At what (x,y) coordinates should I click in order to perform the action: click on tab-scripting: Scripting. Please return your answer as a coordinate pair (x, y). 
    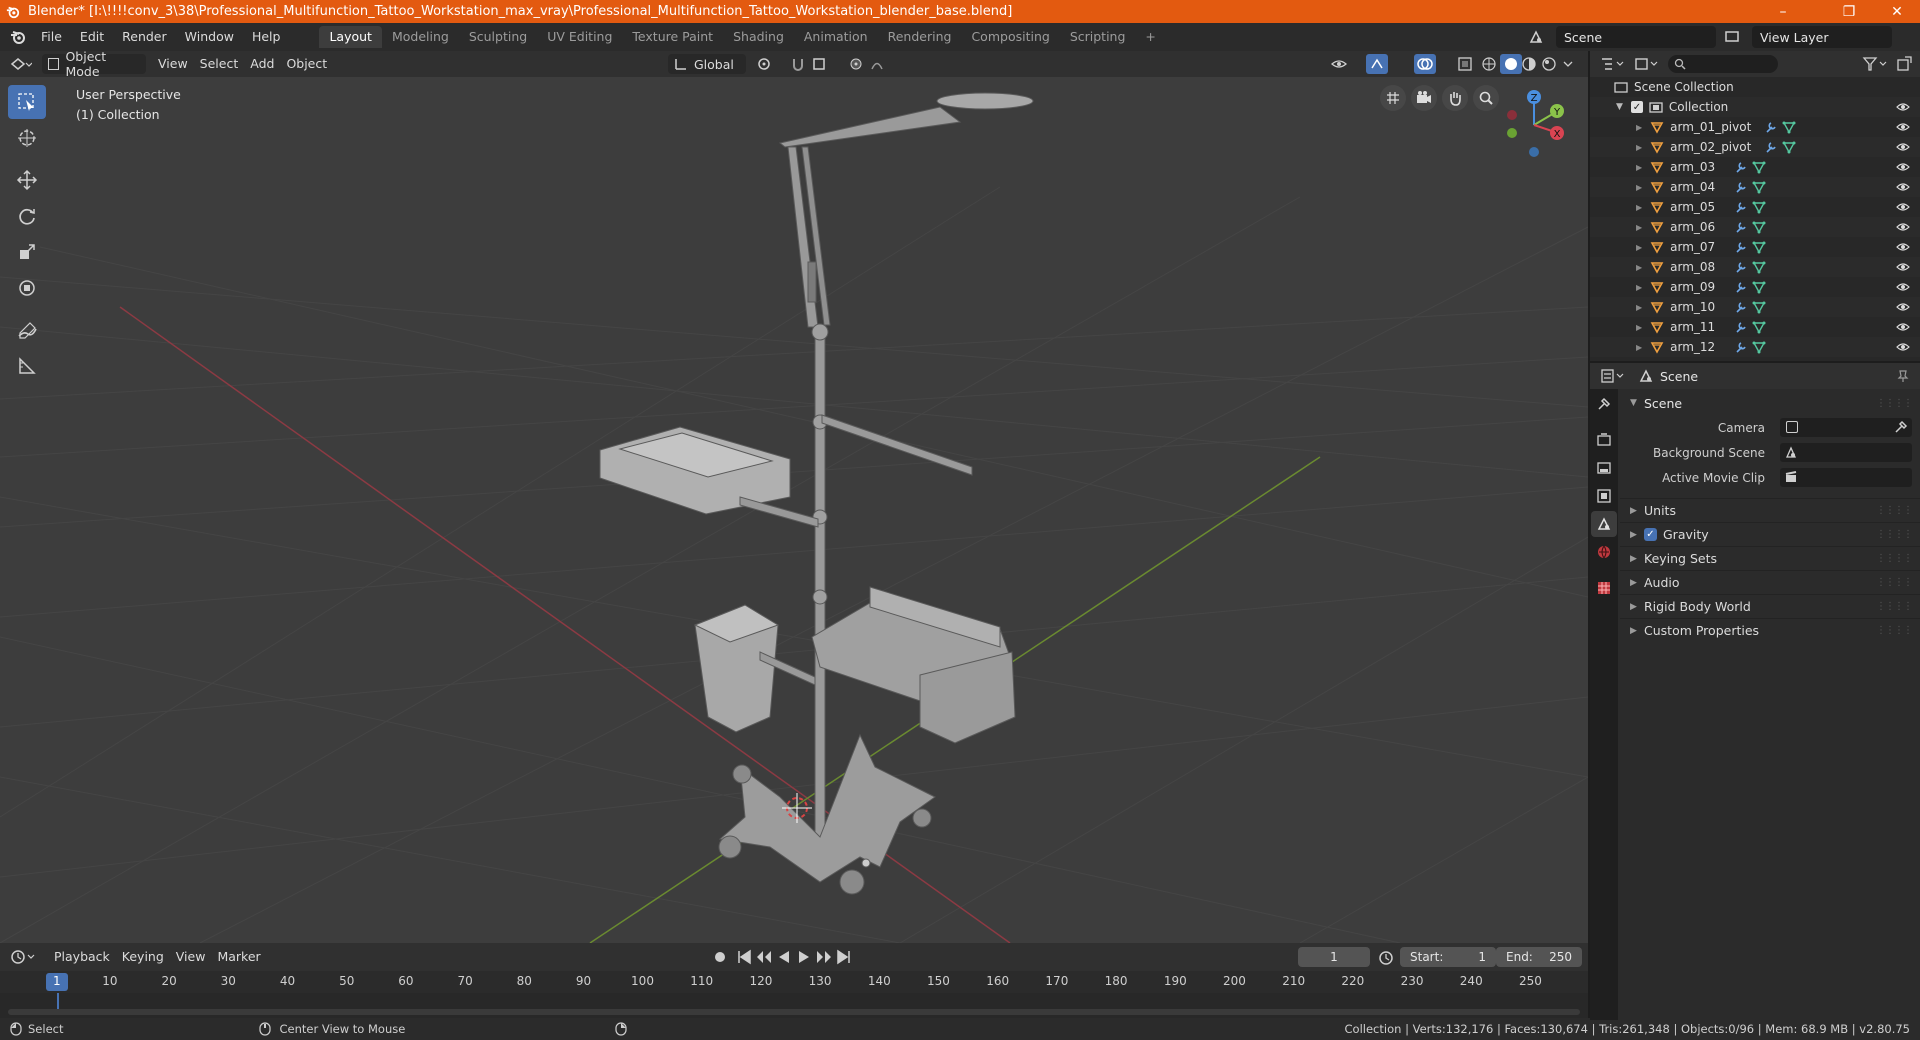
    Looking at the image, I should click on (1098, 37).